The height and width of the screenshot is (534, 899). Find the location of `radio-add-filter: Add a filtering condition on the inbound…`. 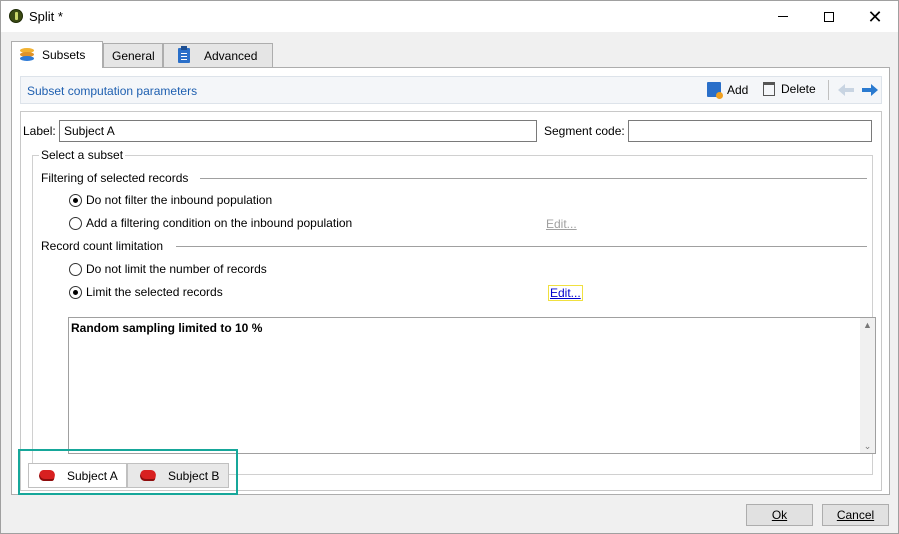

radio-add-filter: Add a filtering condition on the inbound… is located at coordinates (210, 223).